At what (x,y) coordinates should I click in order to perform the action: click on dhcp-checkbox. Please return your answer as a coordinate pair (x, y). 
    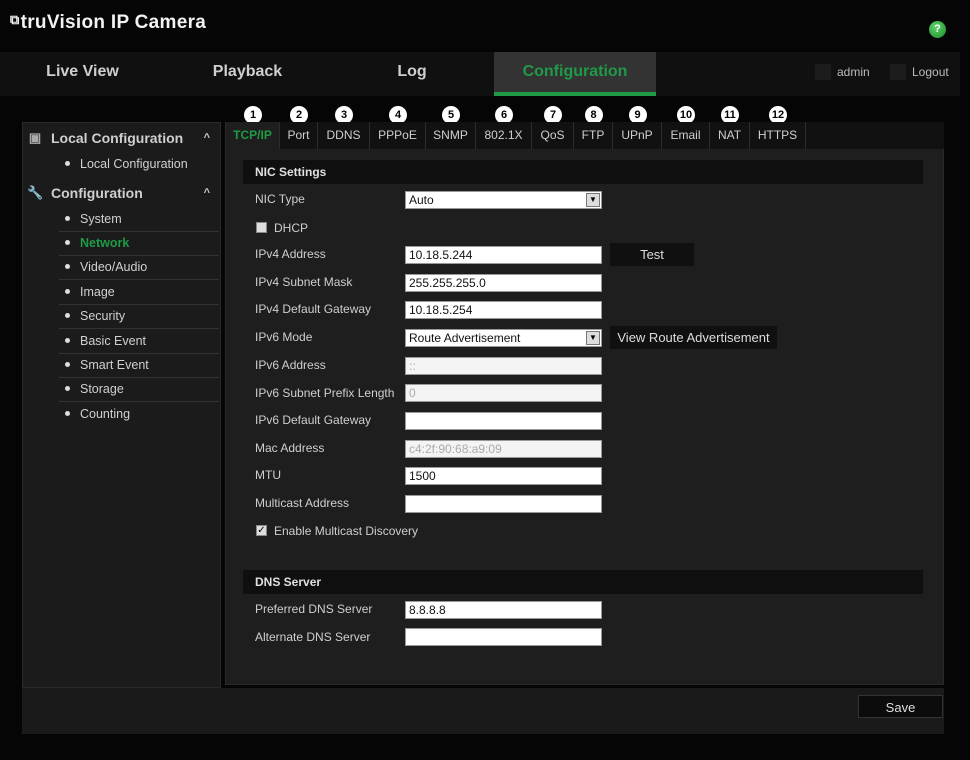
    Looking at the image, I should click on (261, 227).